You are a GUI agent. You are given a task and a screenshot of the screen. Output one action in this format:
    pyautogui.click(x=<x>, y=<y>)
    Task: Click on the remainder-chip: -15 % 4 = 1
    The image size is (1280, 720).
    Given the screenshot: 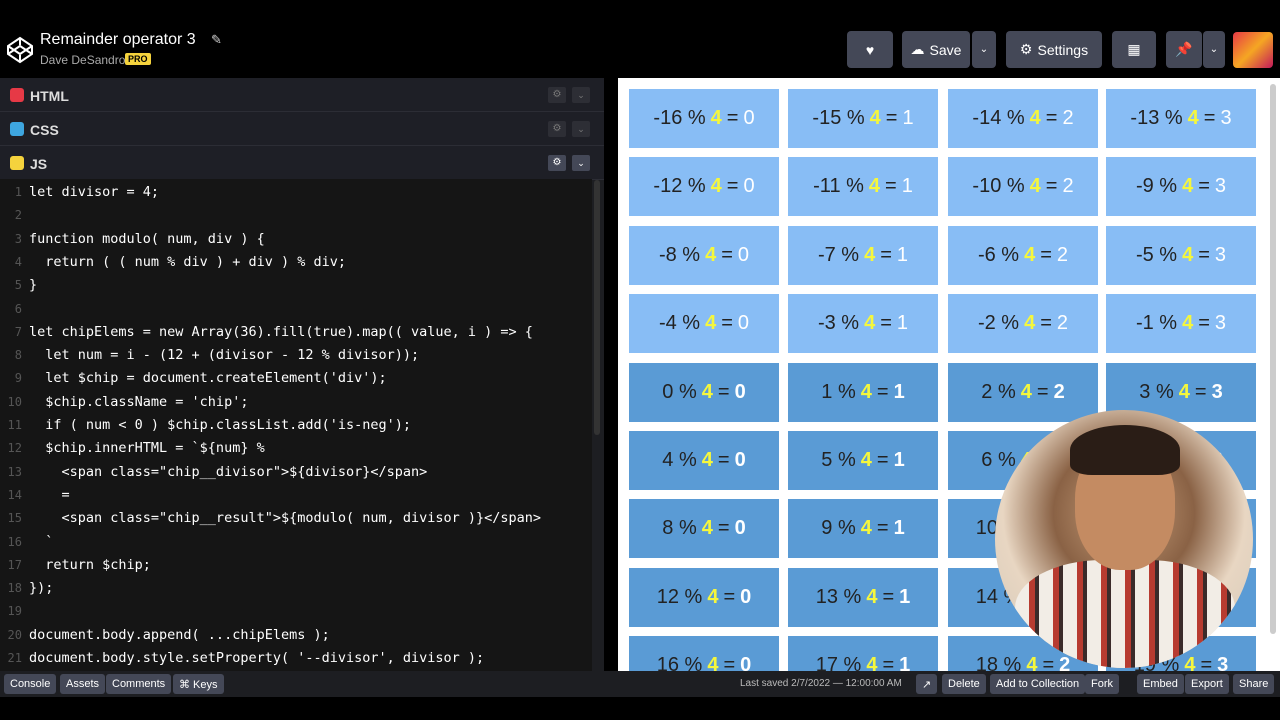 What is the action you would take?
    pyautogui.click(x=863, y=118)
    